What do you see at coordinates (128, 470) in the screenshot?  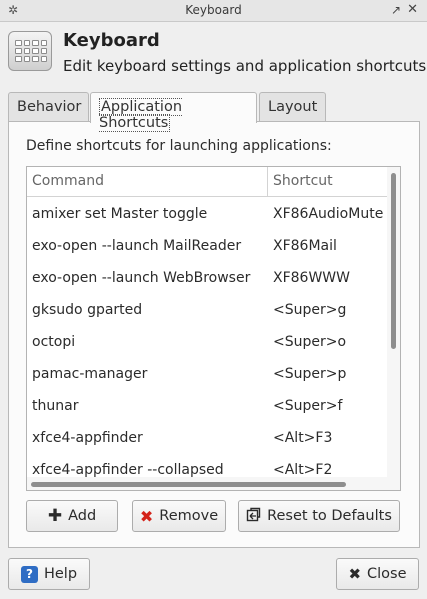 I see `row-command: xfce4-appfinder --collapsed` at bounding box center [128, 470].